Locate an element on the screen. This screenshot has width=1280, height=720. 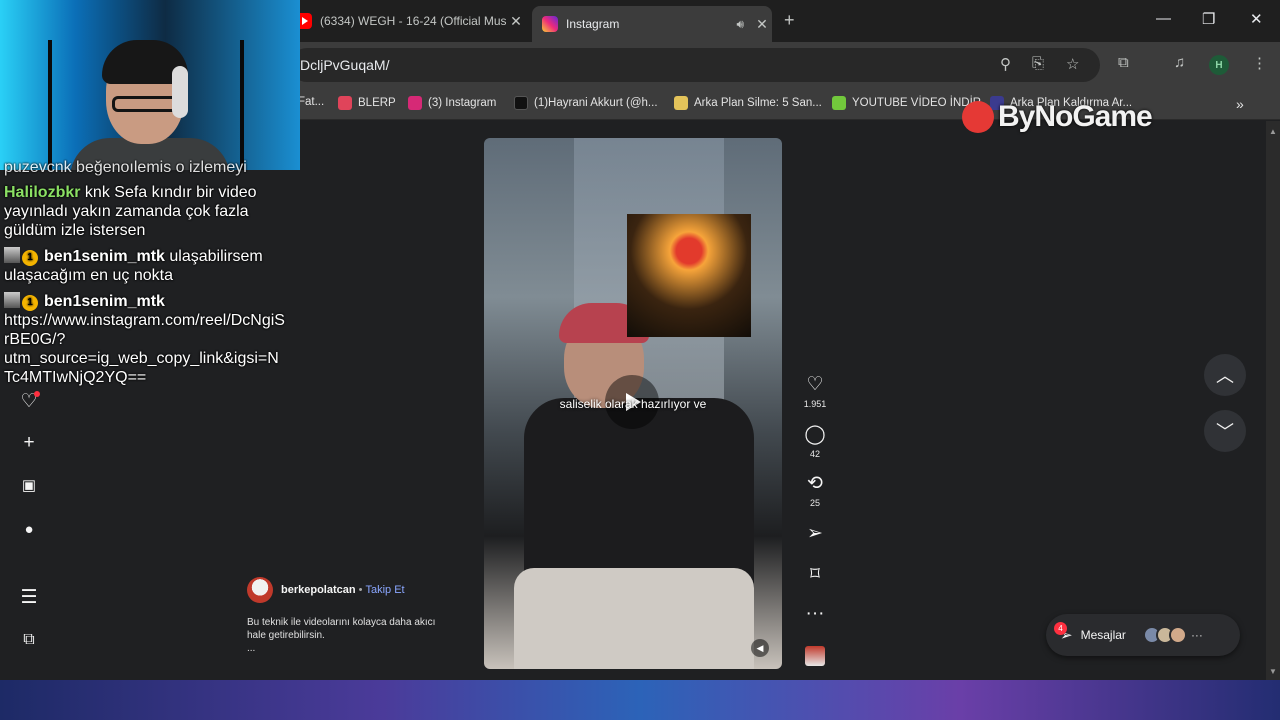
messages-dock: ➢ 4 Mesajlar ··· is located at coordinates (1143, 635).